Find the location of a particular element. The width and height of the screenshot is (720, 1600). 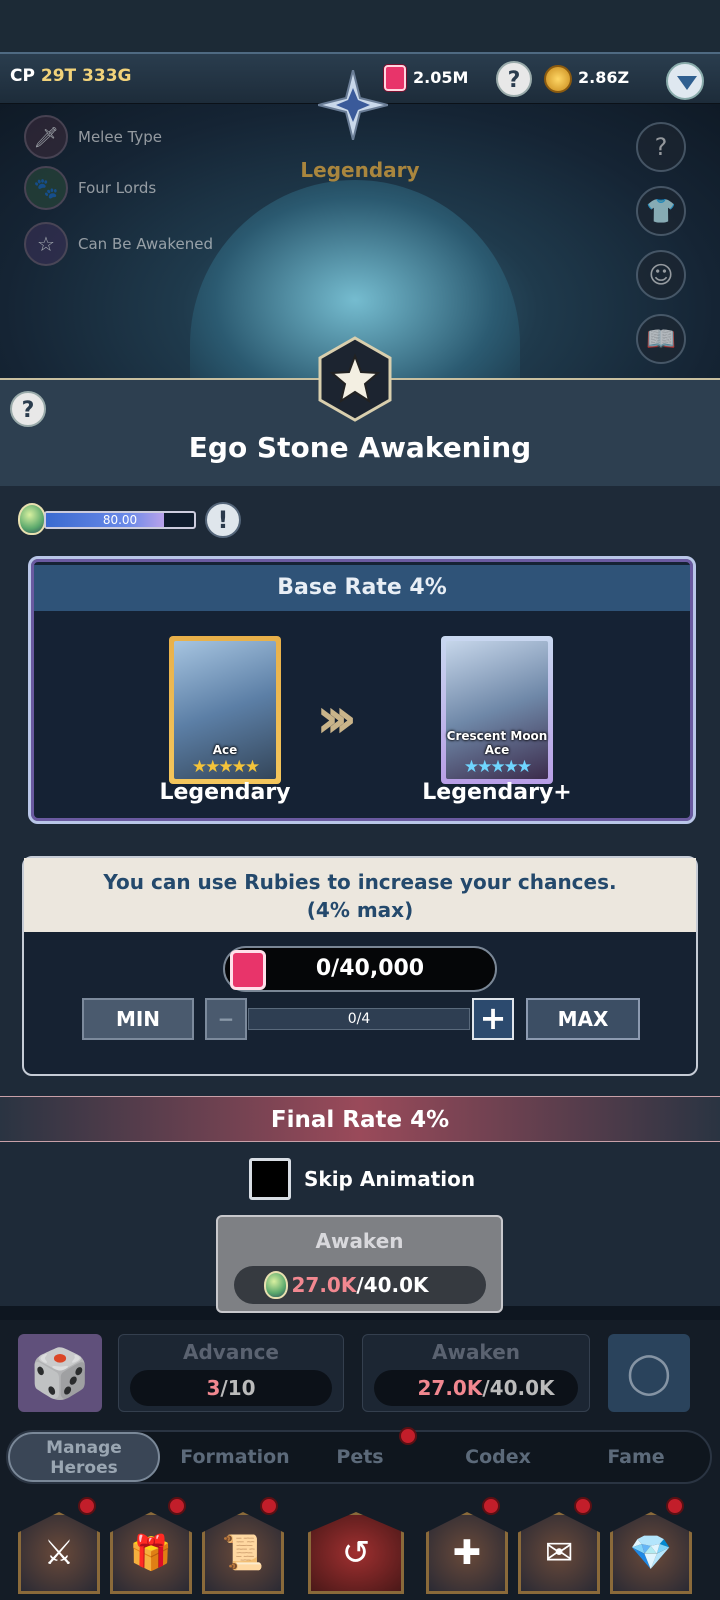

hero-card-name: Ace is located at coordinates (225, 750).